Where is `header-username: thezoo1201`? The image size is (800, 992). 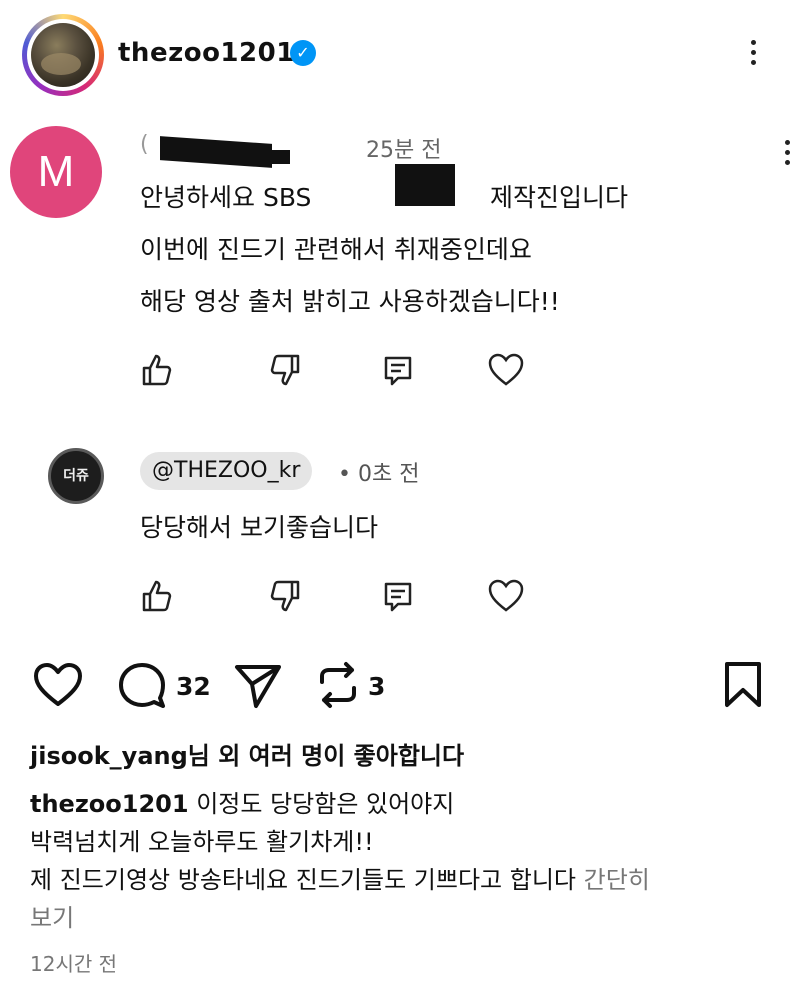 header-username: thezoo1201 is located at coordinates (206, 53).